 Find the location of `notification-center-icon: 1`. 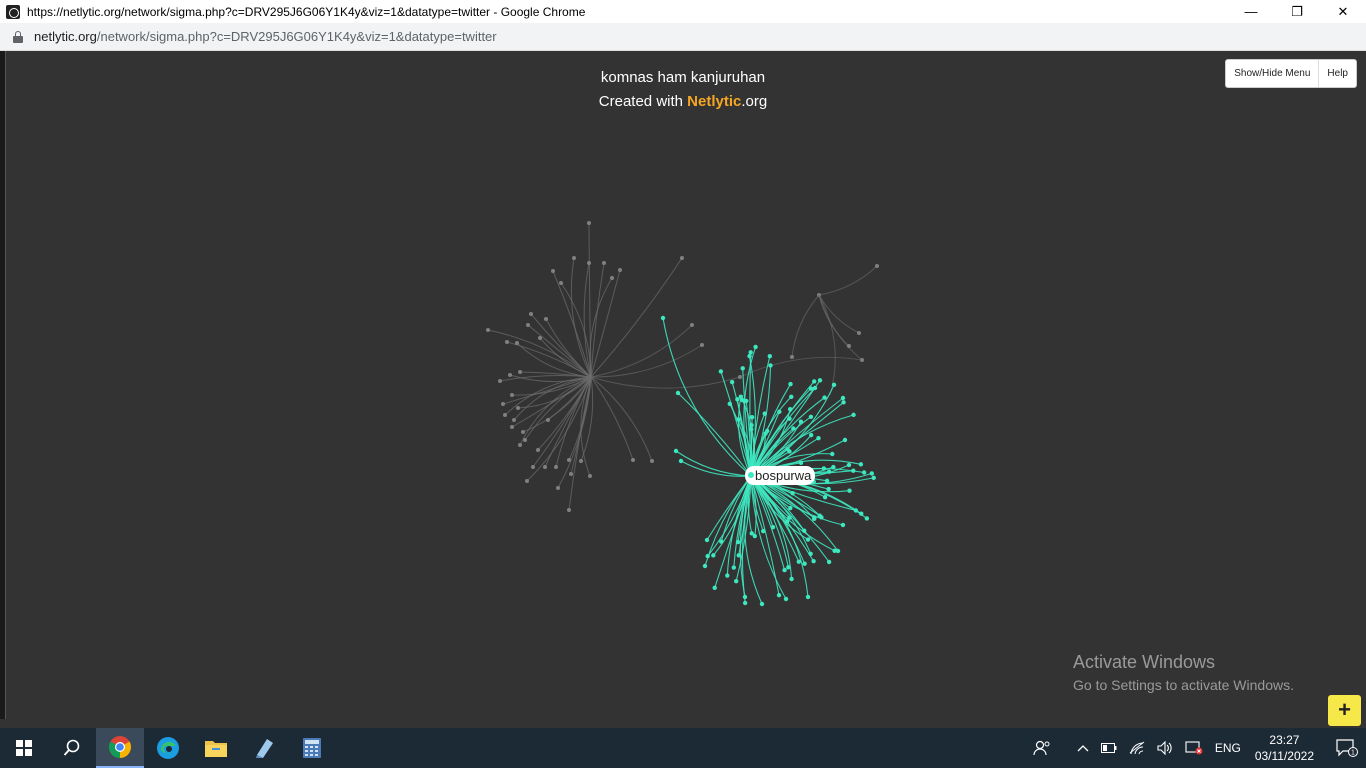

notification-center-icon: 1 is located at coordinates (1344, 748).